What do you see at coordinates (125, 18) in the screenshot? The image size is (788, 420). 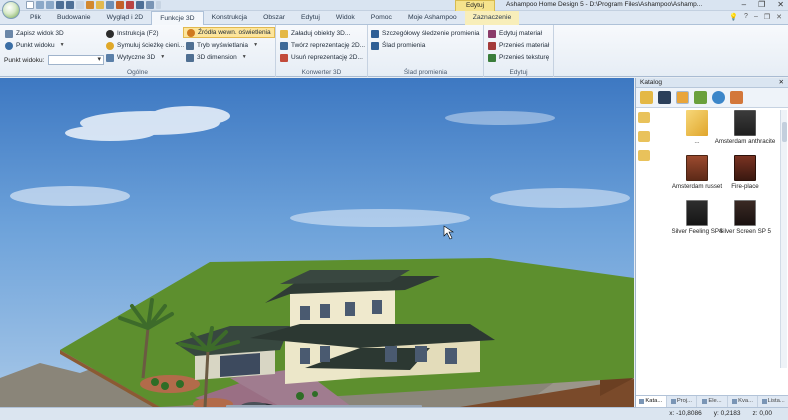 I see `tab-wyglad-2d: Wygląd i 2D` at bounding box center [125, 18].